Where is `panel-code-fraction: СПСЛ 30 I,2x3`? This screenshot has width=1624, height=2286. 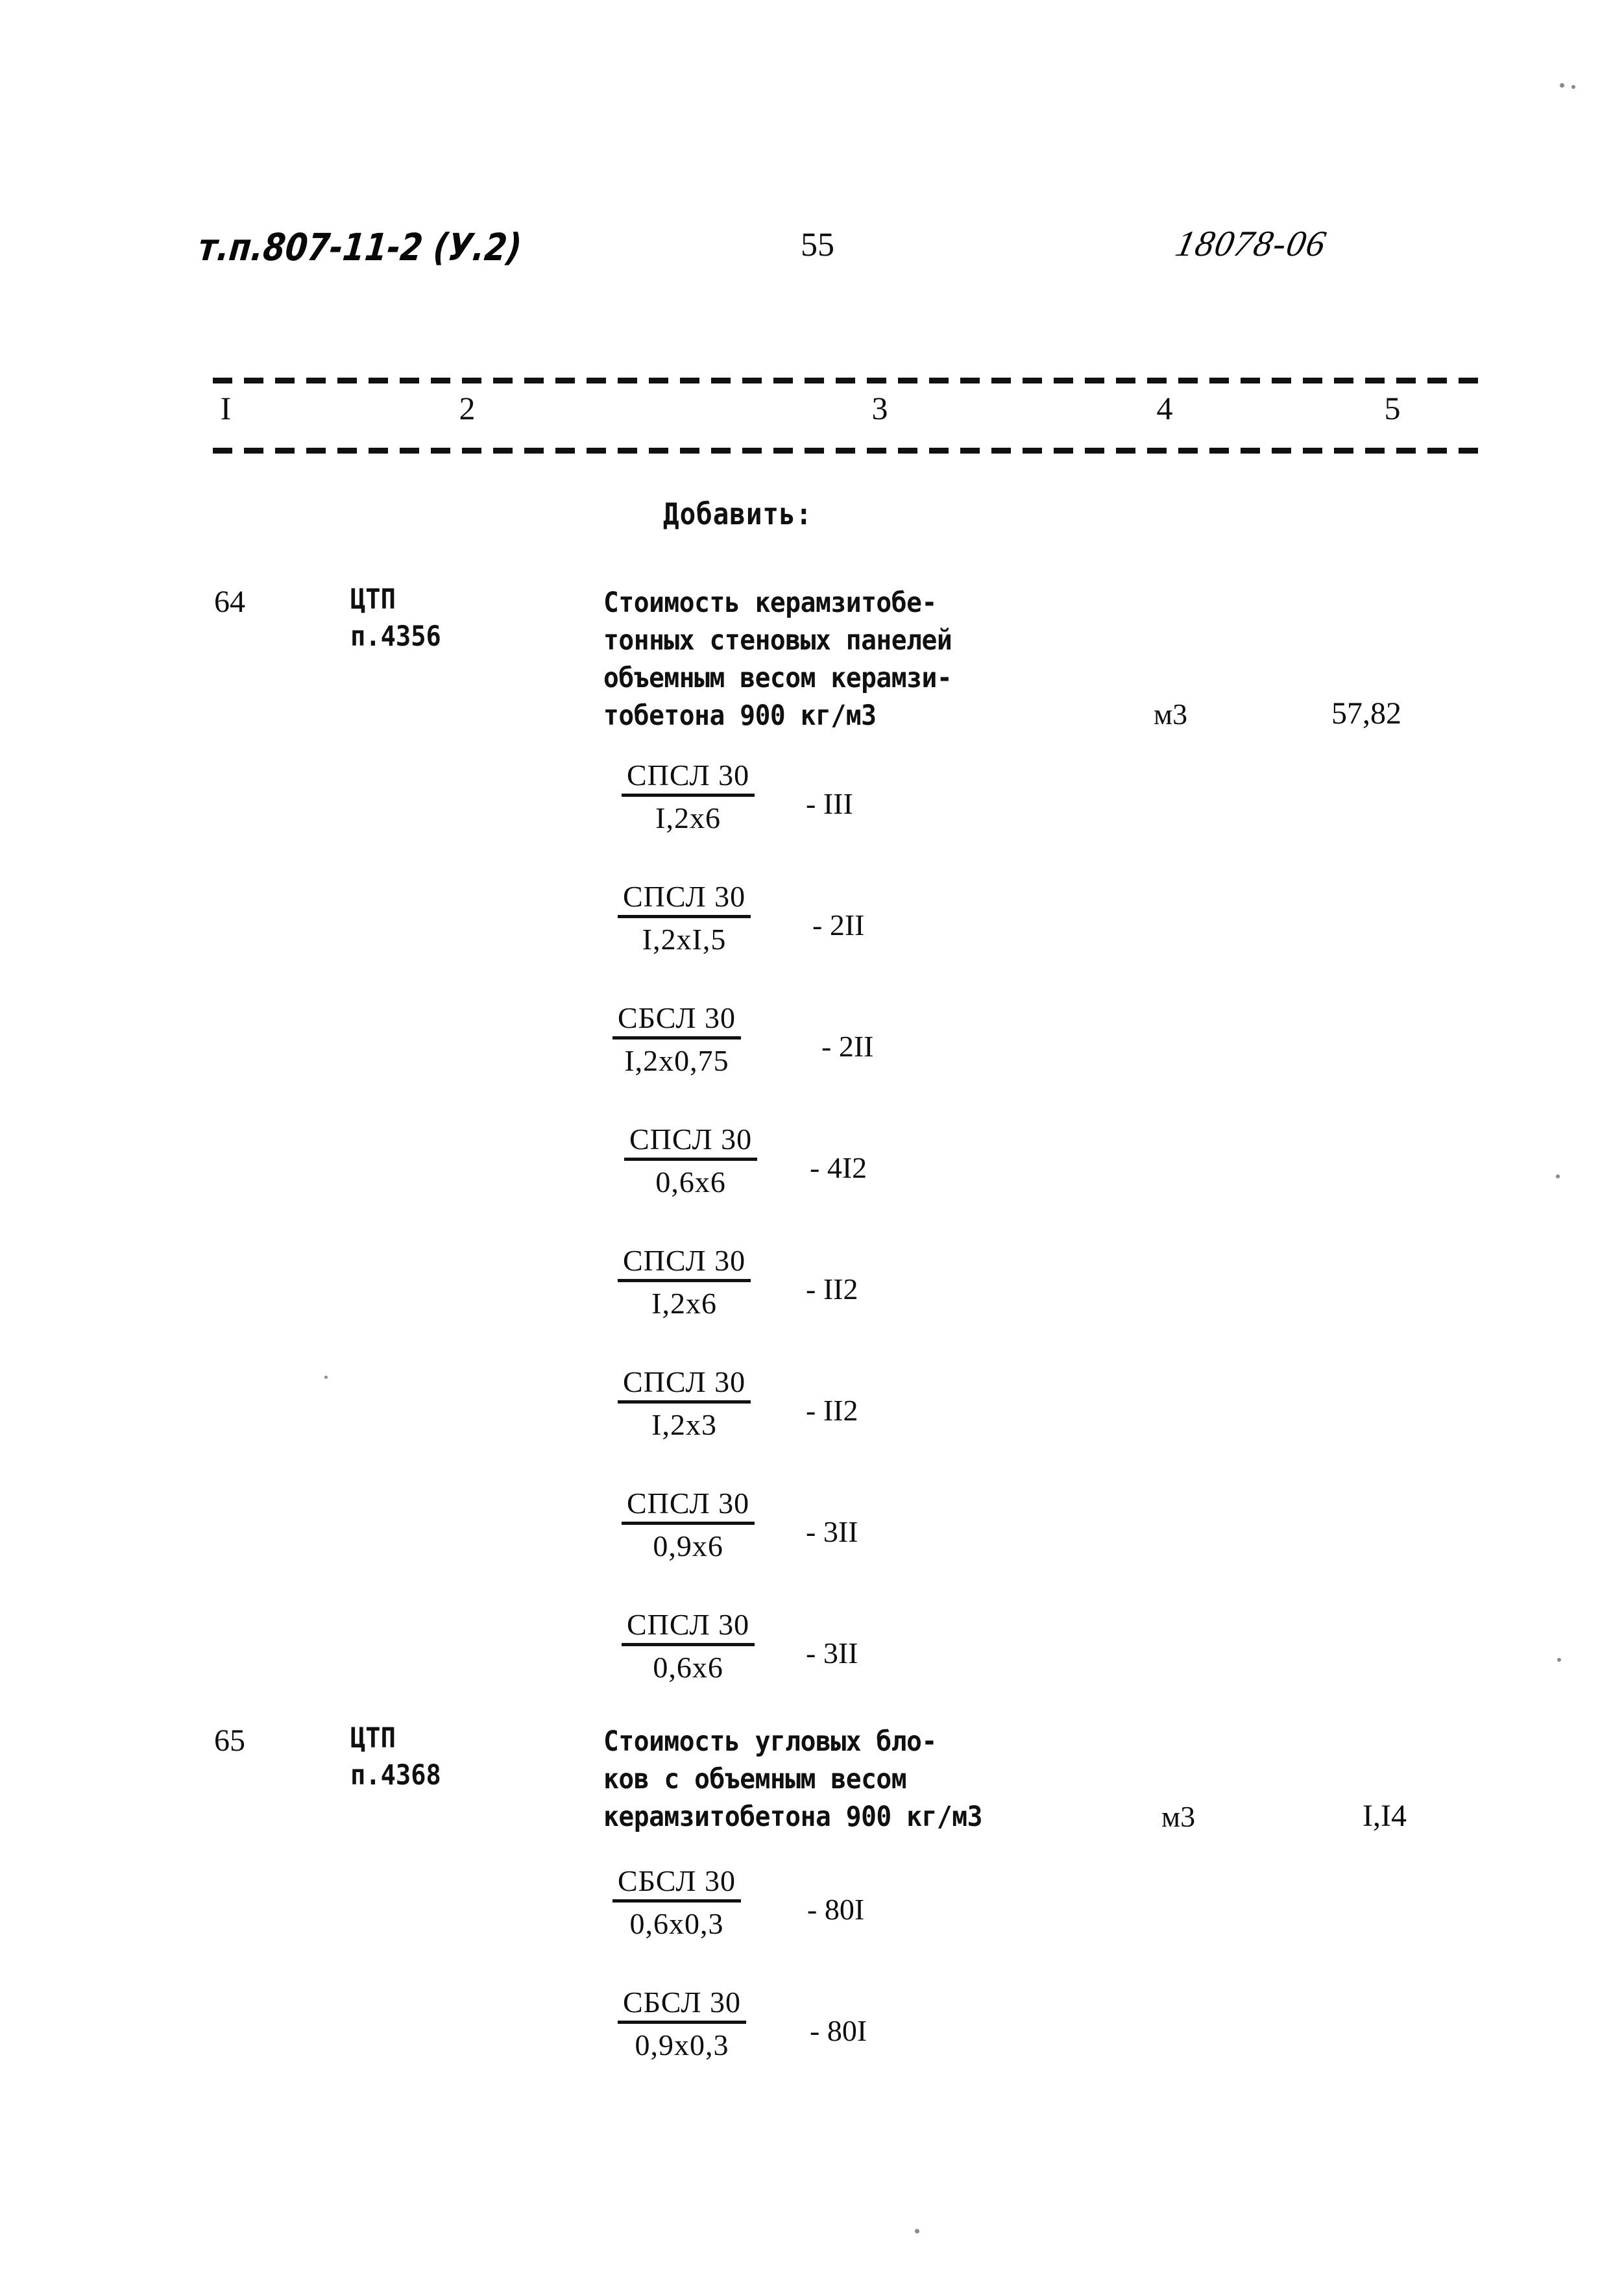 panel-code-fraction: СПСЛ 30 I,2x3 is located at coordinates (684, 1403).